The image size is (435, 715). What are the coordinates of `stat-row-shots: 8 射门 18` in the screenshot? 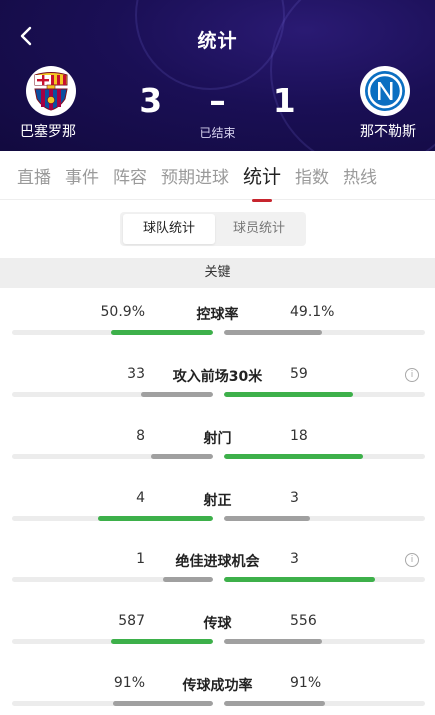 It's located at (217, 459).